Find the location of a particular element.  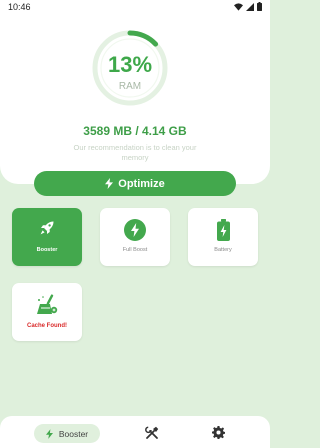

nav-item-settings is located at coordinates (218, 435).